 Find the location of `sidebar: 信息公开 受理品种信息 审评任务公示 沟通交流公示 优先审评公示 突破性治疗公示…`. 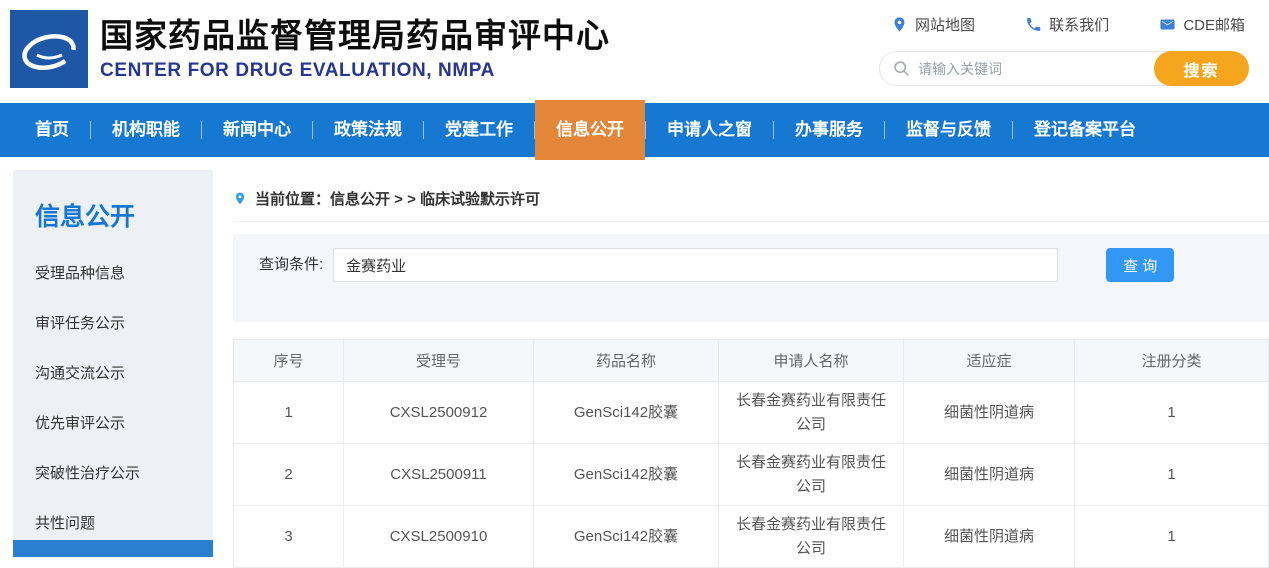

sidebar: 信息公开 受理品种信息 审评任务公示 沟通交流公示 优先审评公示 突破性治疗公示… is located at coordinates (113, 363).